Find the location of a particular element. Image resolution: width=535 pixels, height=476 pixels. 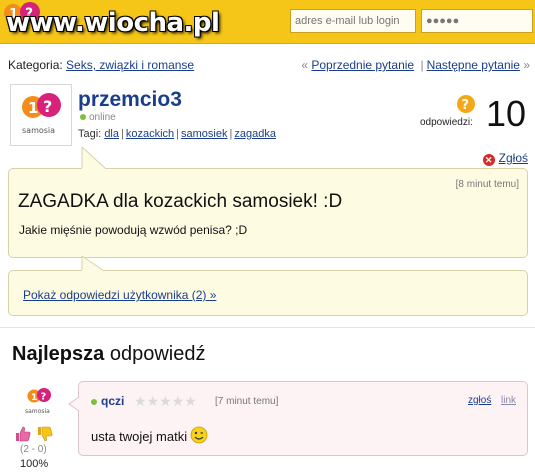

tag-link: samosiek is located at coordinates (204, 134).